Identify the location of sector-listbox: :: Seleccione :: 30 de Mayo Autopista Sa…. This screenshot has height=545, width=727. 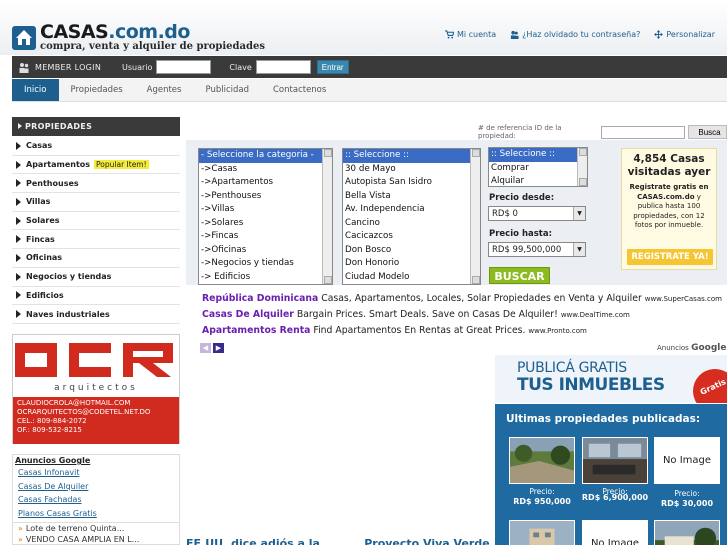
(411, 216).